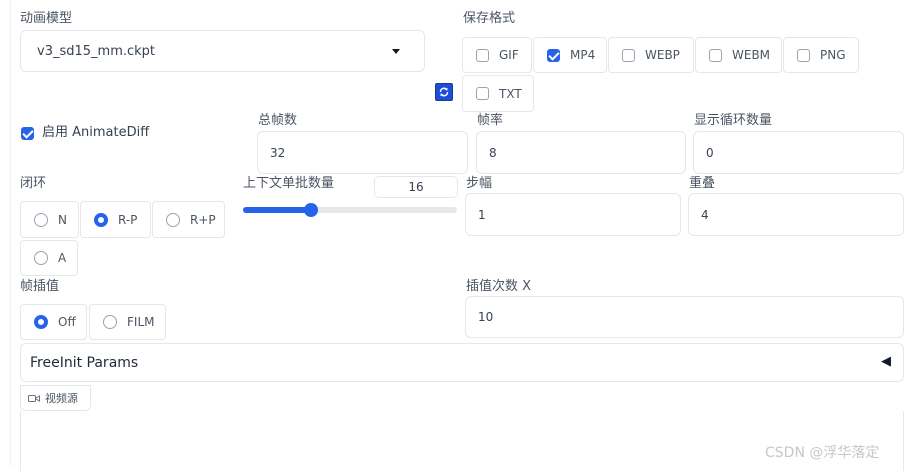 Image resolution: width=905 pixels, height=471 pixels. What do you see at coordinates (482, 93) in the screenshot?
I see `checkbox-txt` at bounding box center [482, 93].